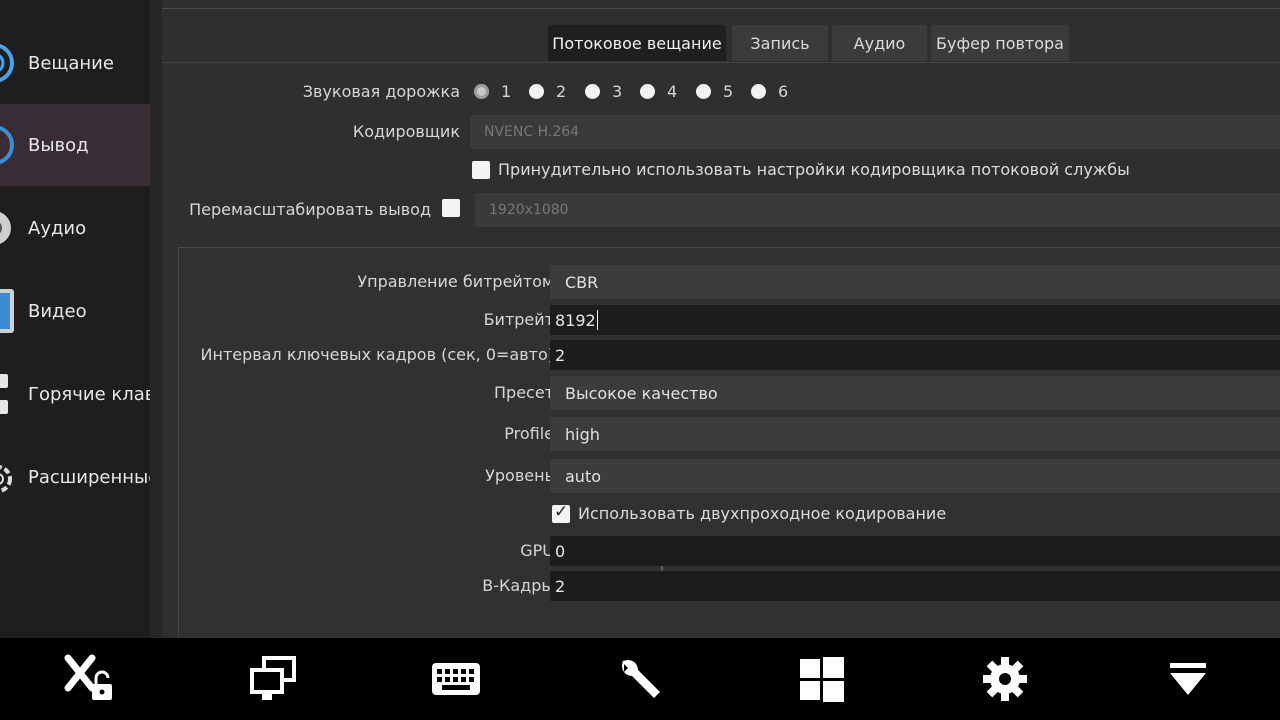  I want to click on audio-track-radio-label: 2, so click(561, 91).